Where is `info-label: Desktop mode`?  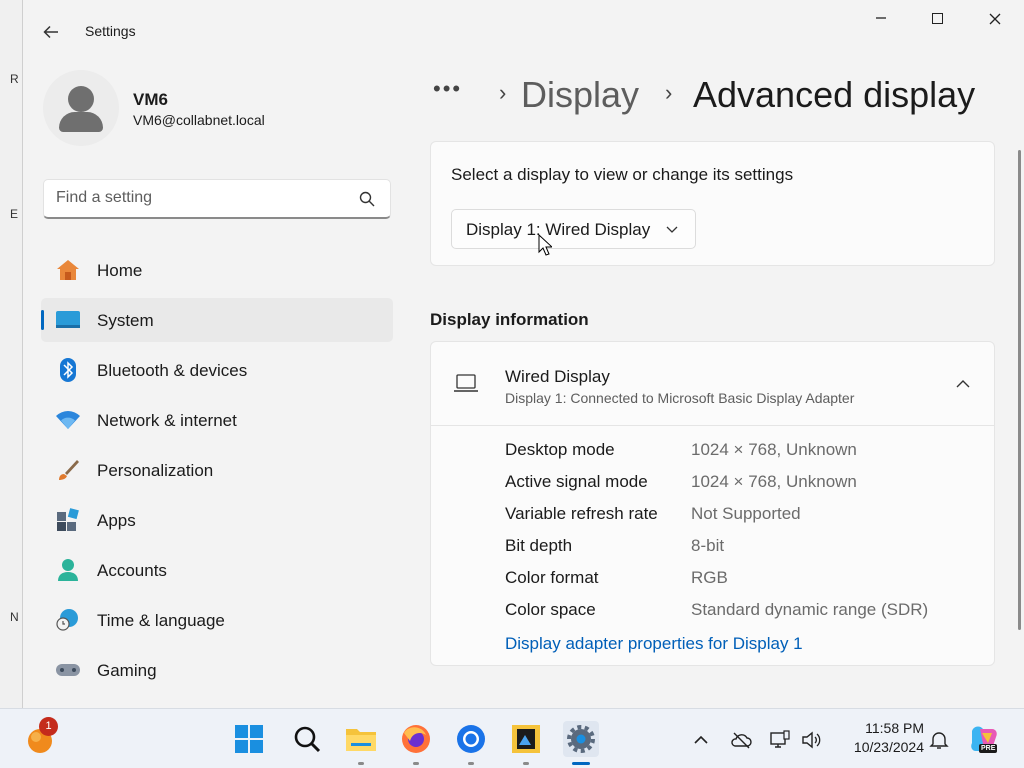
info-label: Desktop mode is located at coordinates (560, 449).